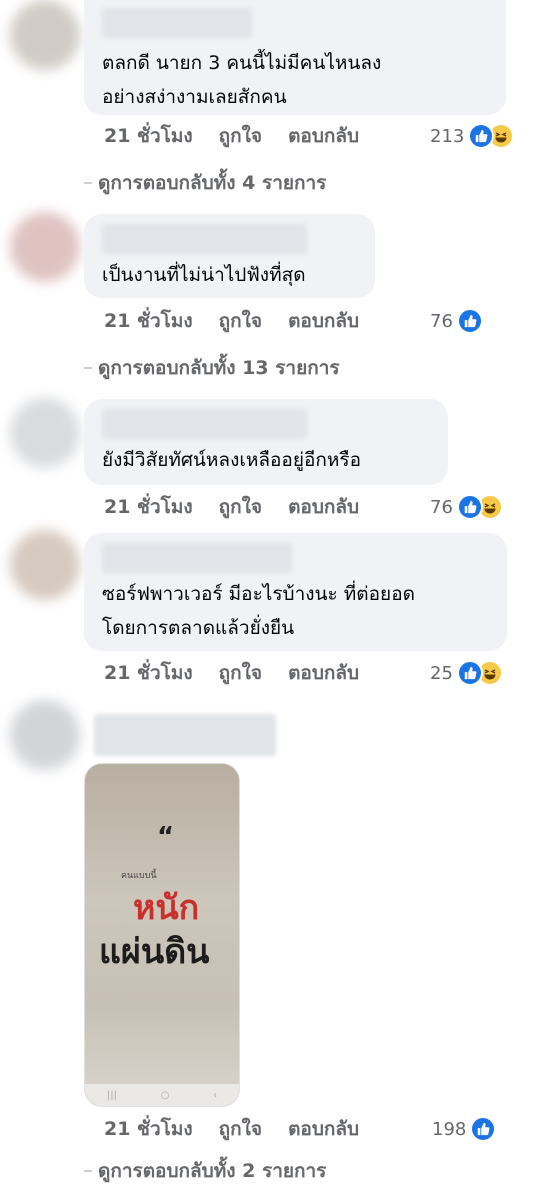 The width and height of the screenshot is (553, 1200). I want to click on comment-bubble: เป็นงานที่ไม่น่าไปฟังที่สุด, so click(229, 256).